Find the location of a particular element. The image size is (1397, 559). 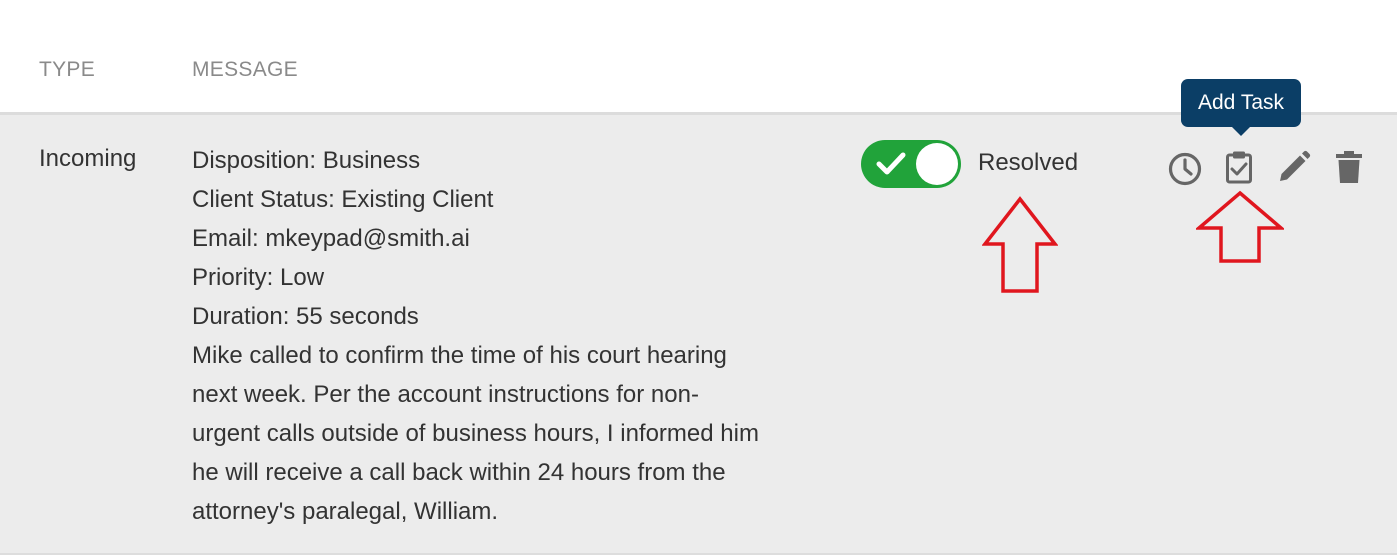

trash-icon is located at coordinates (1349, 167).